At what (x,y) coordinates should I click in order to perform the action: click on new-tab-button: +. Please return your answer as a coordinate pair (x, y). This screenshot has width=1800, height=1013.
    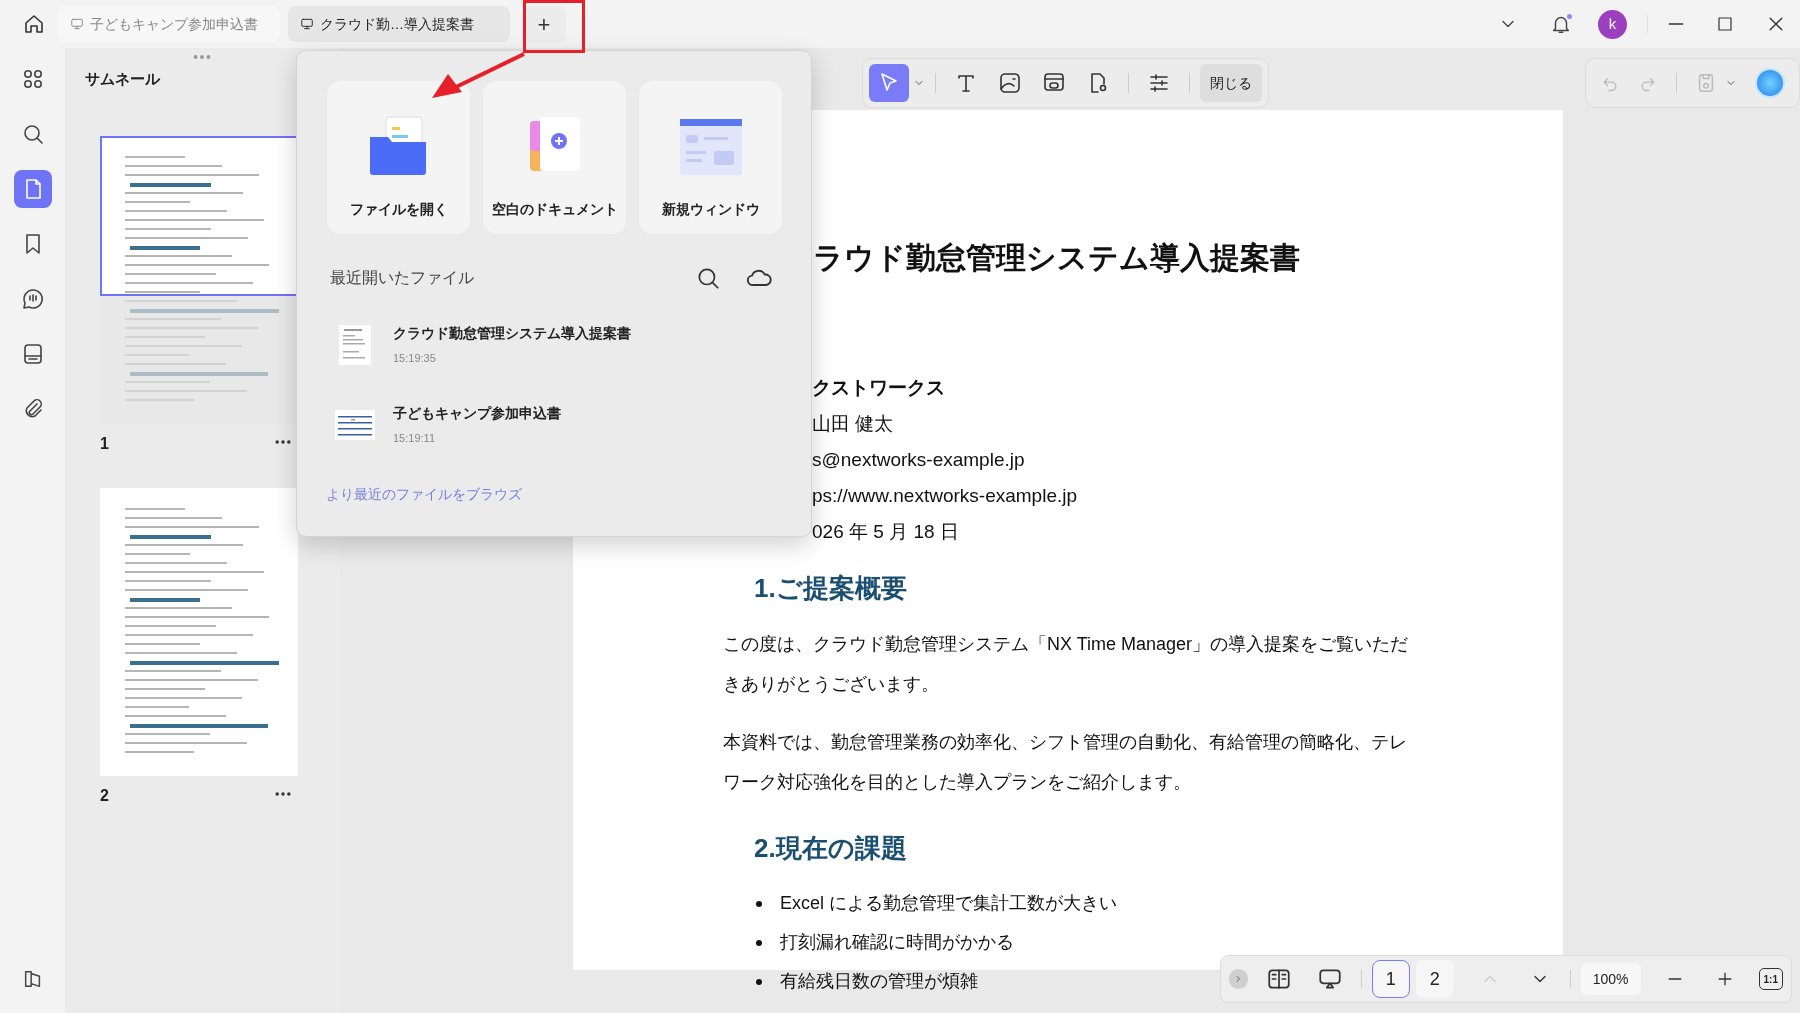
    Looking at the image, I should click on (544, 24).